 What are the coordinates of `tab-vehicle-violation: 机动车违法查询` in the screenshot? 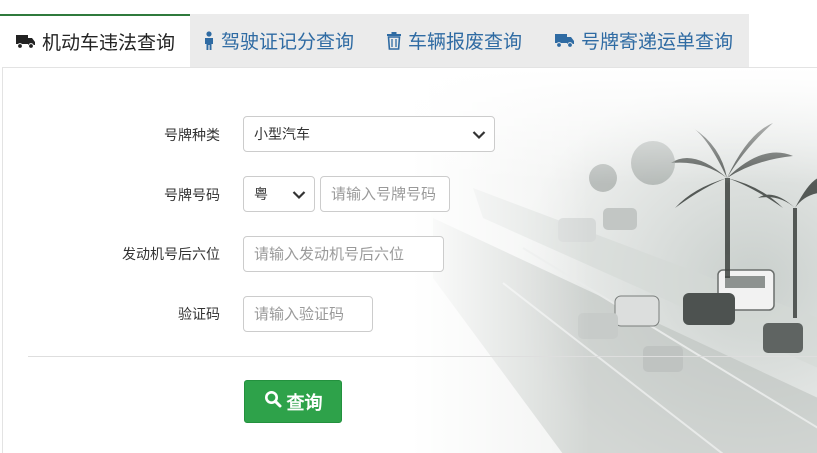 It's located at (95, 40).